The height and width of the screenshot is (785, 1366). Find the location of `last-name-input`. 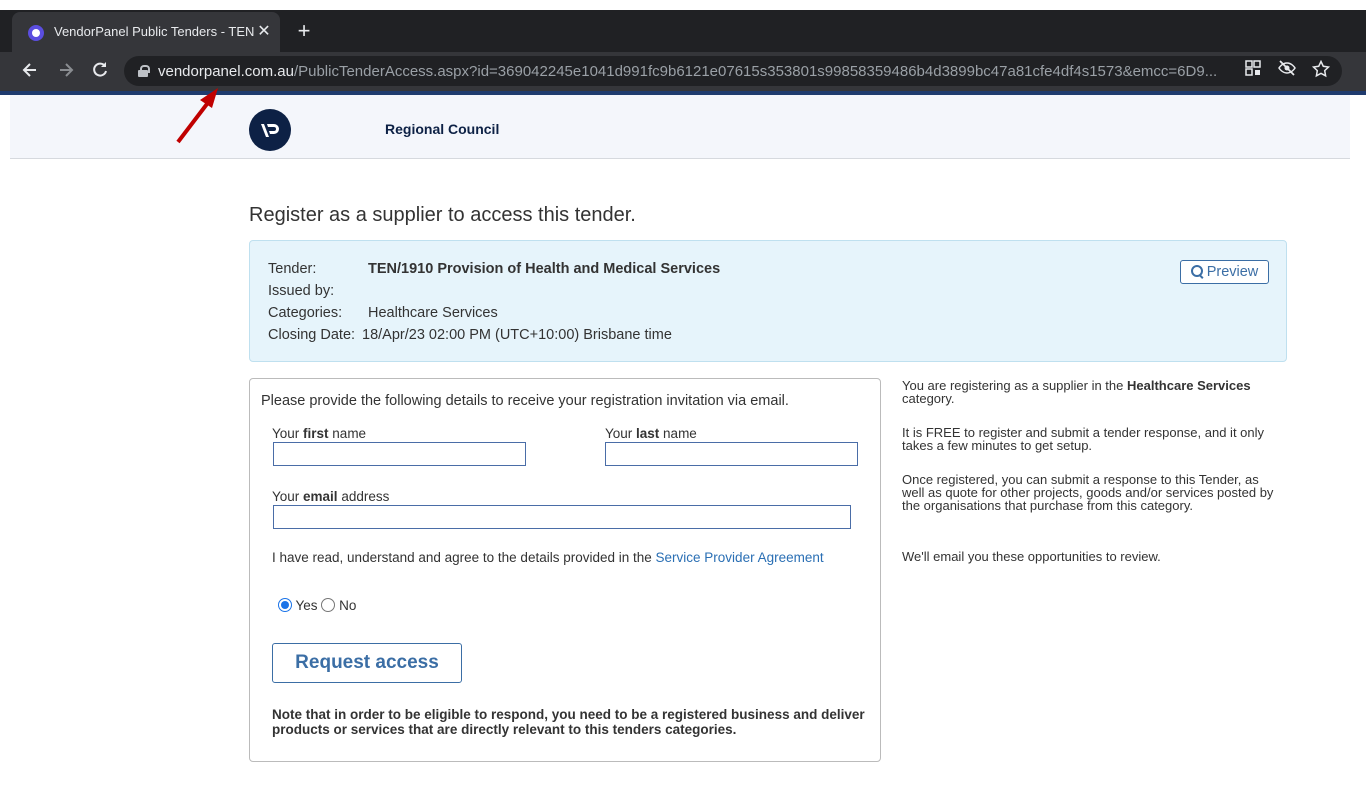

last-name-input is located at coordinates (731, 454).